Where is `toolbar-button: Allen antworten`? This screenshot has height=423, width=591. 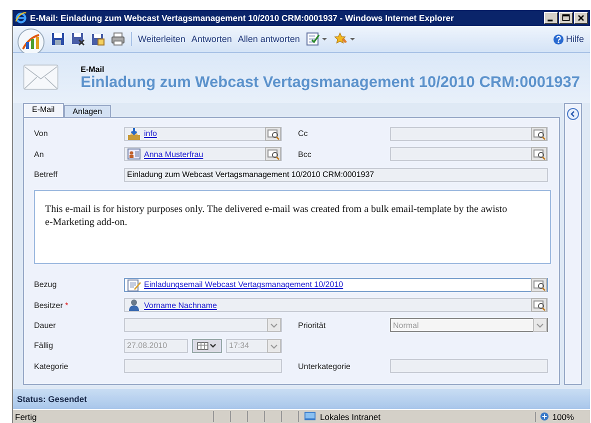 toolbar-button: Allen antworten is located at coordinates (269, 39).